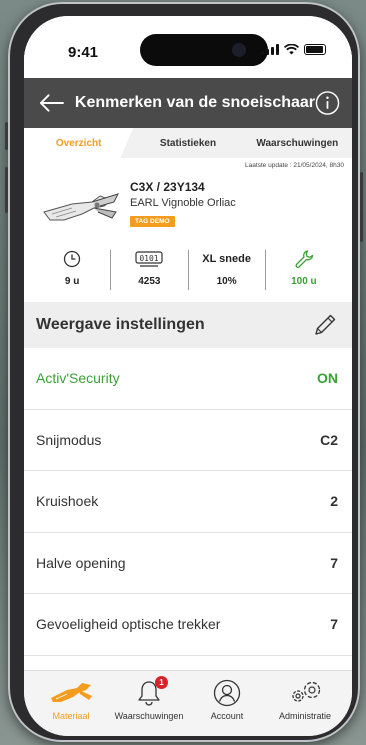  Describe the element at coordinates (361, 207) in the screenshot. I see `phone-power-button` at that location.